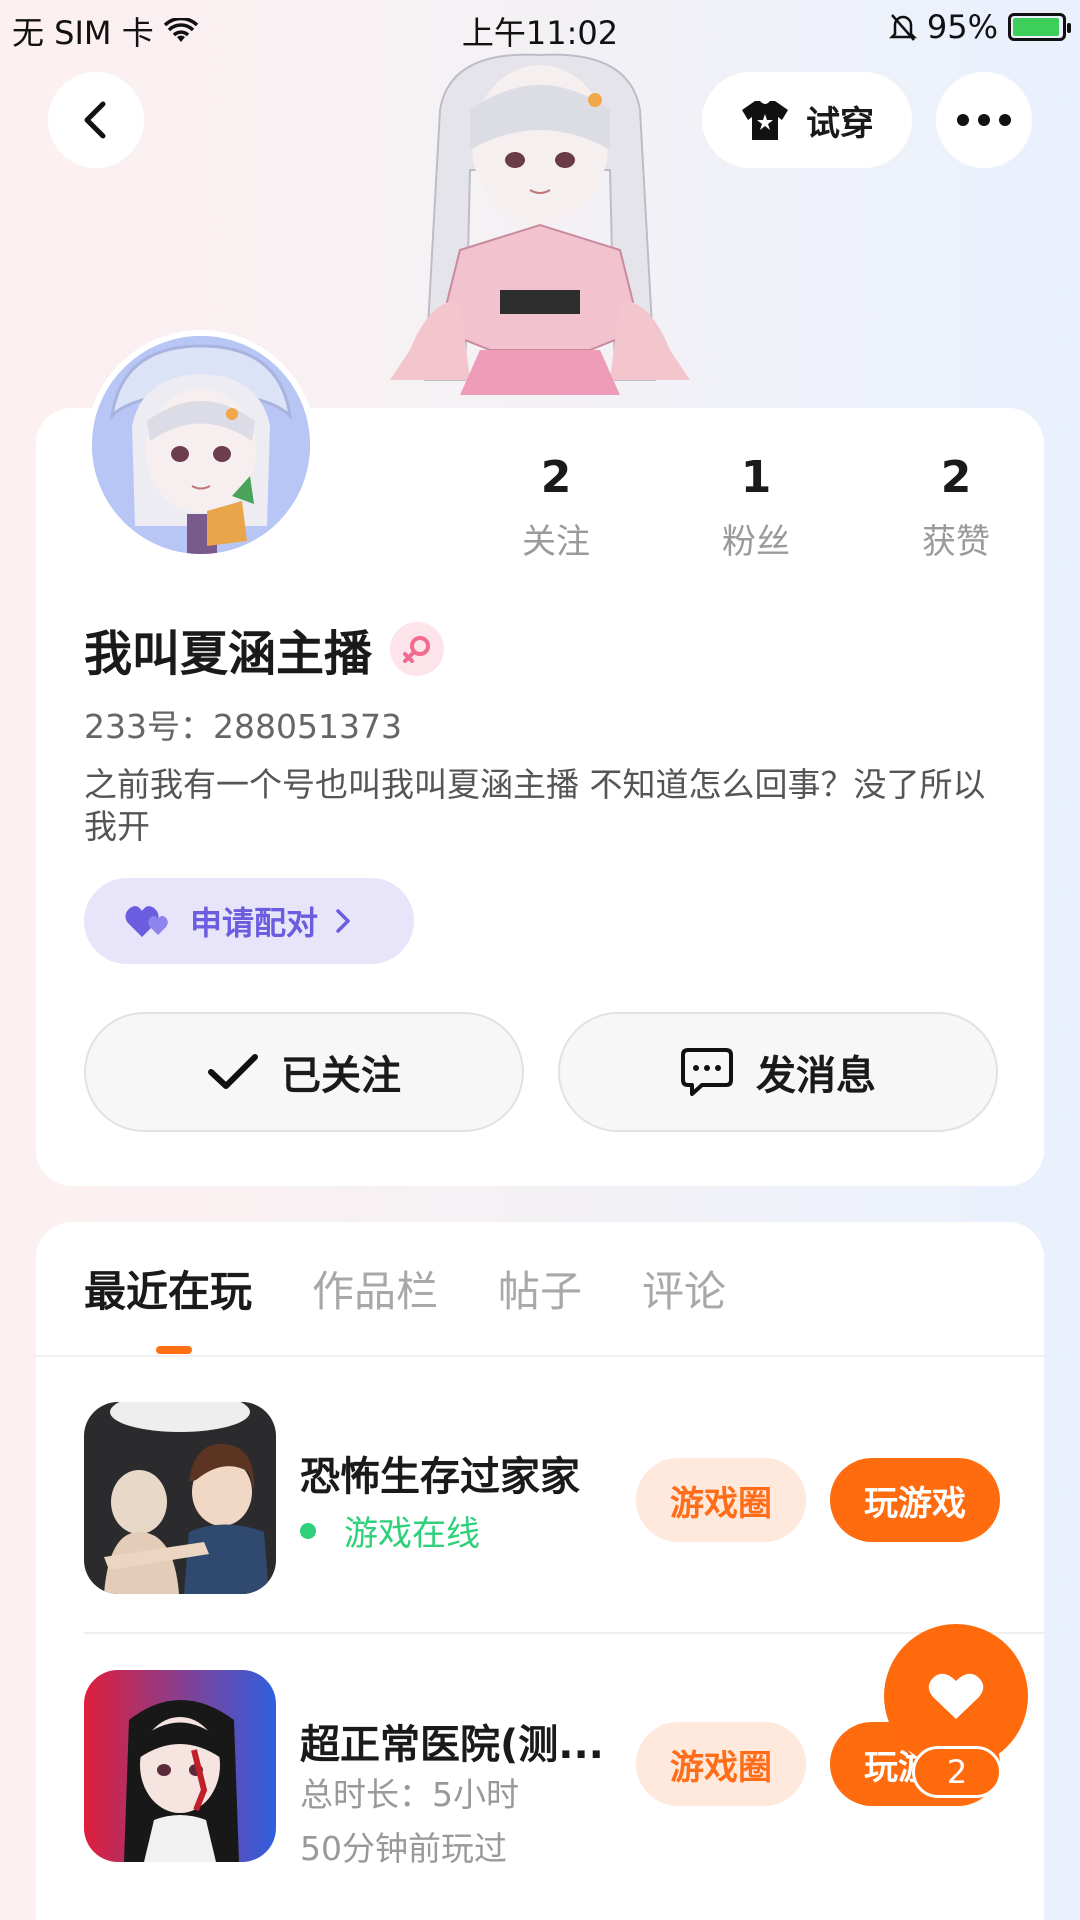 Image resolution: width=1080 pixels, height=1920 pixels. Describe the element at coordinates (956, 507) in the screenshot. I see `stat-likes: 2 获赞` at that location.